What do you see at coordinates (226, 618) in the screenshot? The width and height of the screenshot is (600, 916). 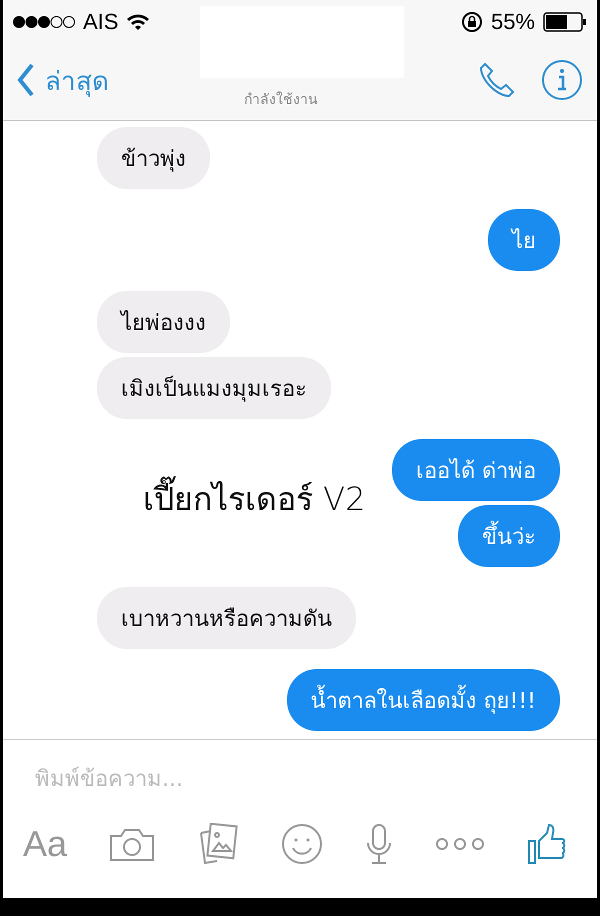 I see `received-message: เบาหวานหรือความดัน` at bounding box center [226, 618].